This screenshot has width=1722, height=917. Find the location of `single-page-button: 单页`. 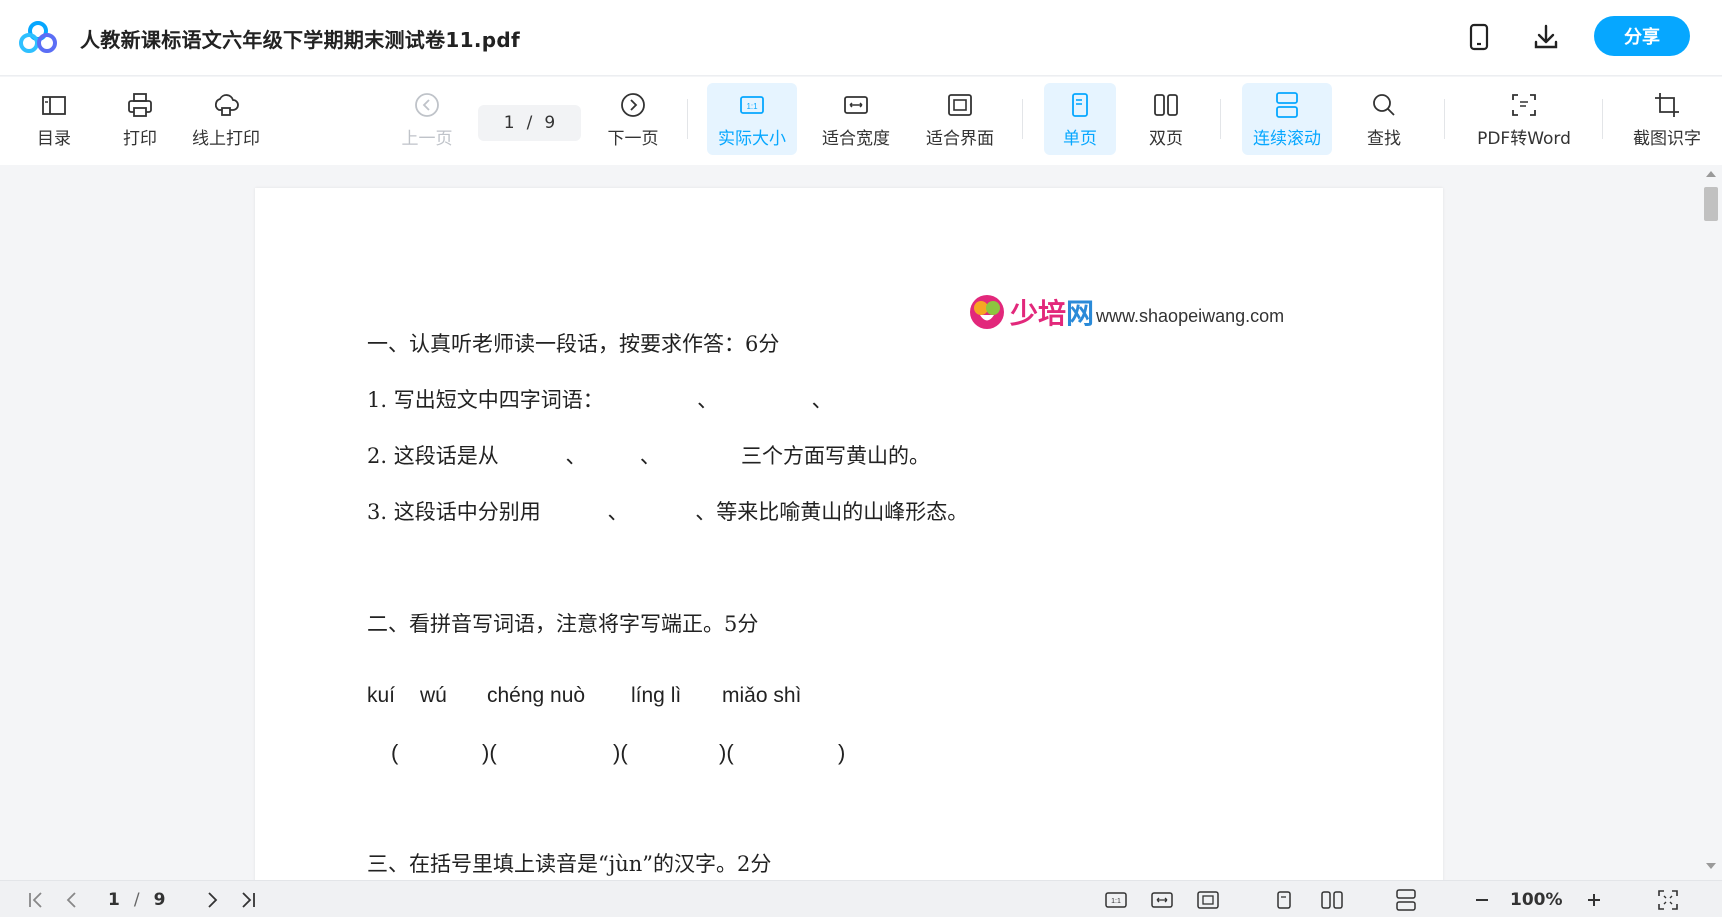

single-page-button: 单页 is located at coordinates (1080, 119).